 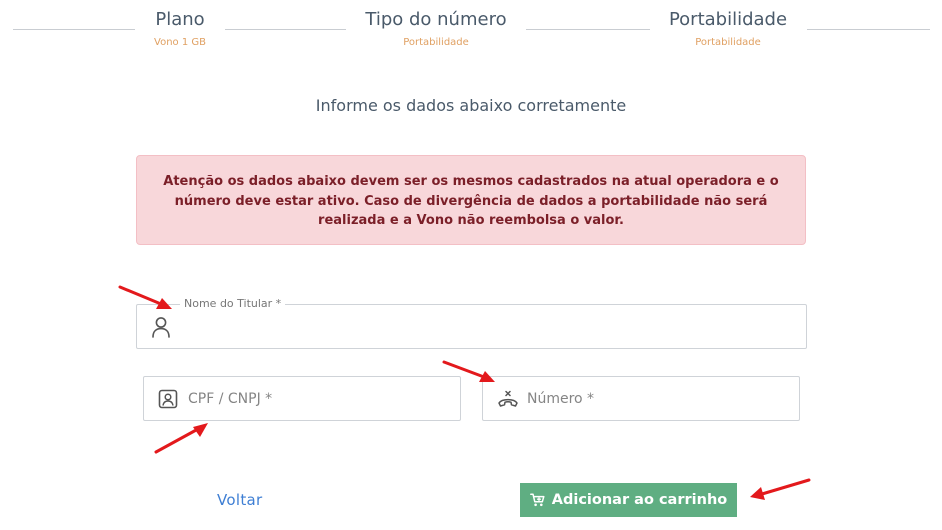 What do you see at coordinates (230, 399) in the screenshot?
I see `cpf-cnpj-placeholder: CPF / CNPJ *` at bounding box center [230, 399].